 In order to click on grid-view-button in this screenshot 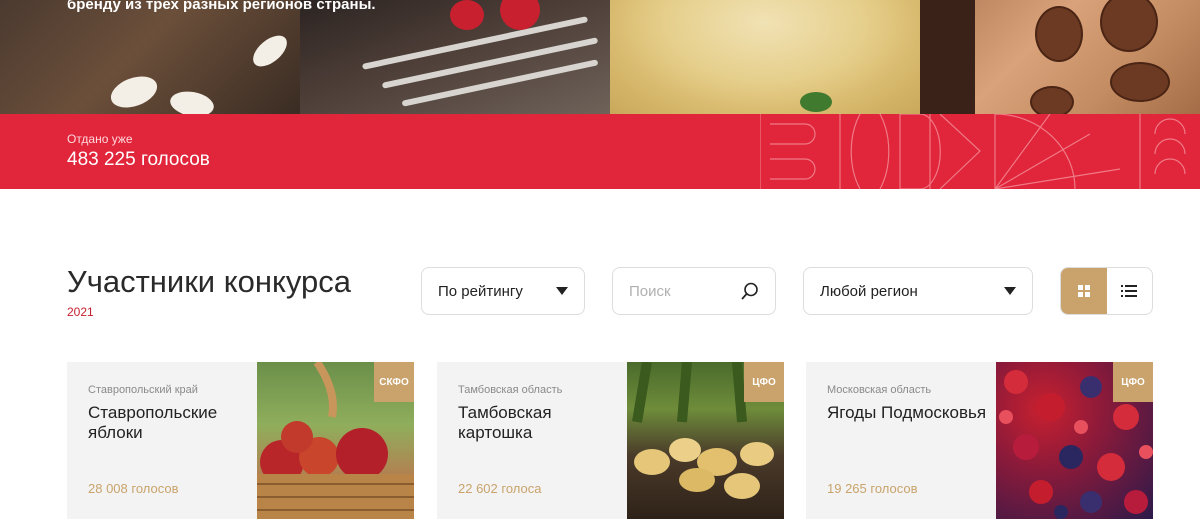, I will do `click(1084, 291)`.